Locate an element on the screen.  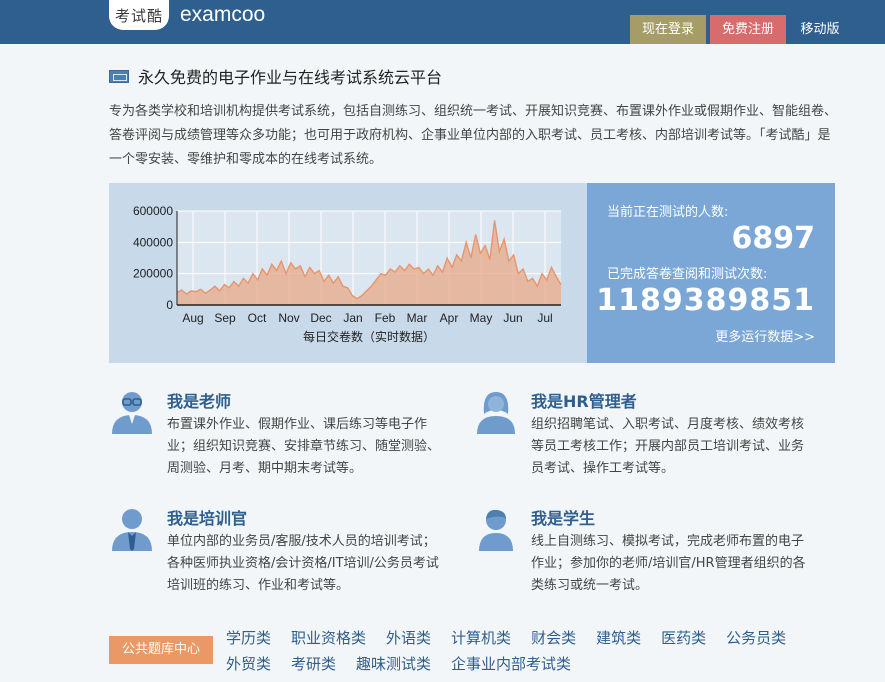
x-tick-label: Apr is located at coordinates (449, 318).